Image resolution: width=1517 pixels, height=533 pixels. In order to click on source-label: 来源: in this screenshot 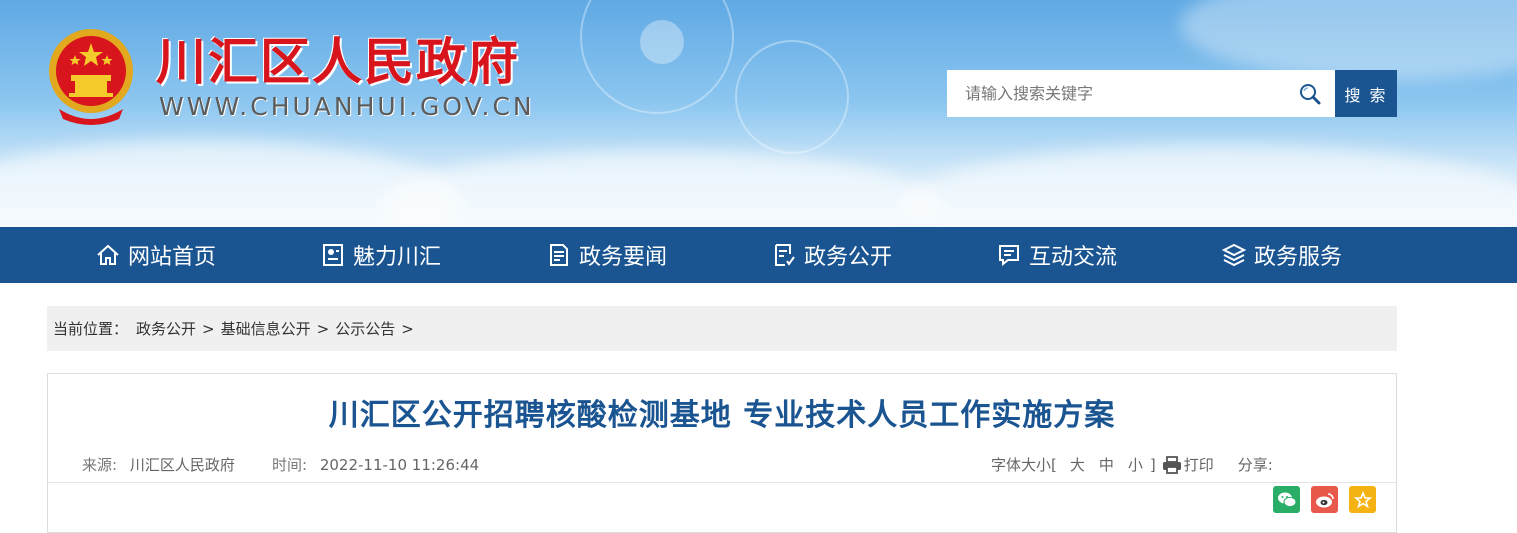, I will do `click(100, 465)`.